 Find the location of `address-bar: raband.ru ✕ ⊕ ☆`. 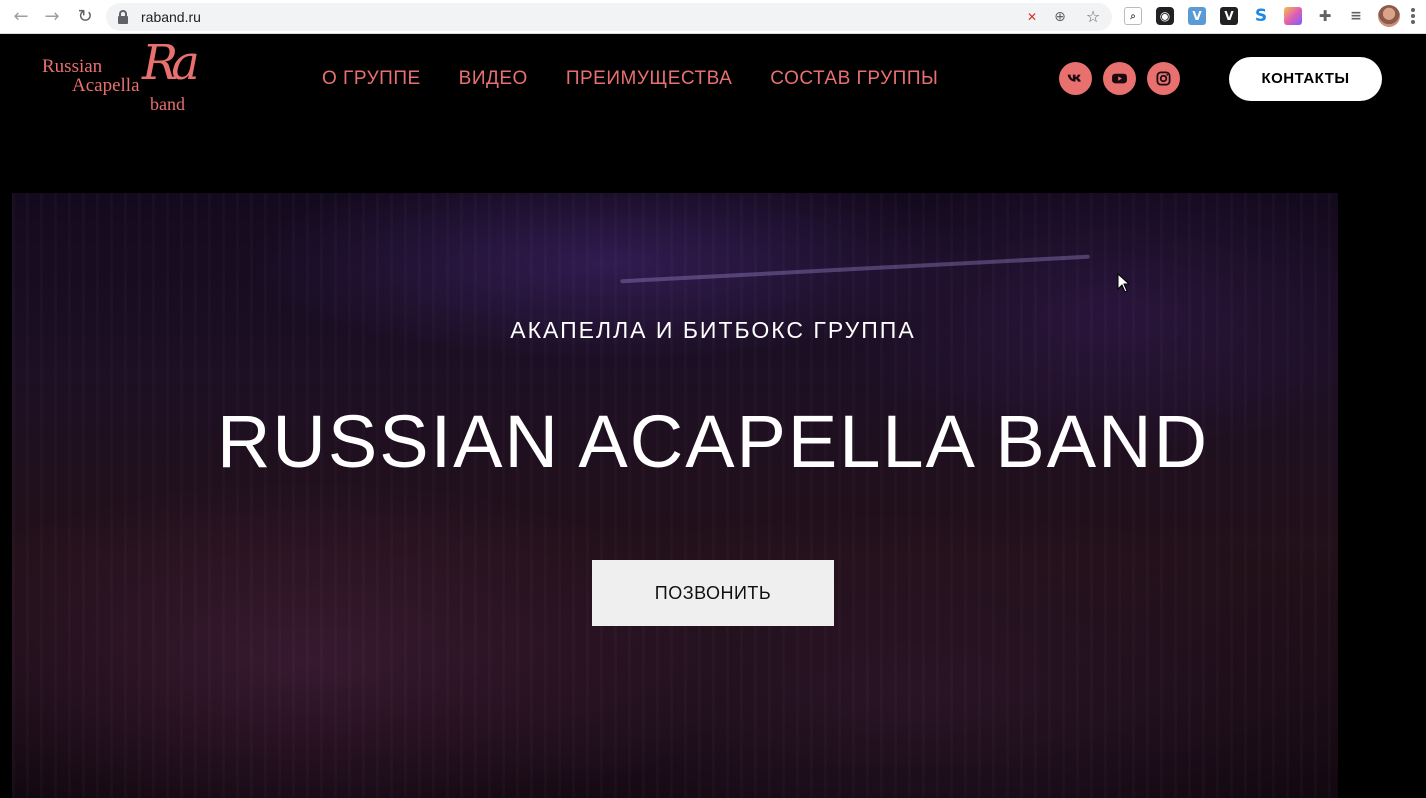

address-bar: raband.ru ✕ ⊕ ☆ is located at coordinates (609, 17).